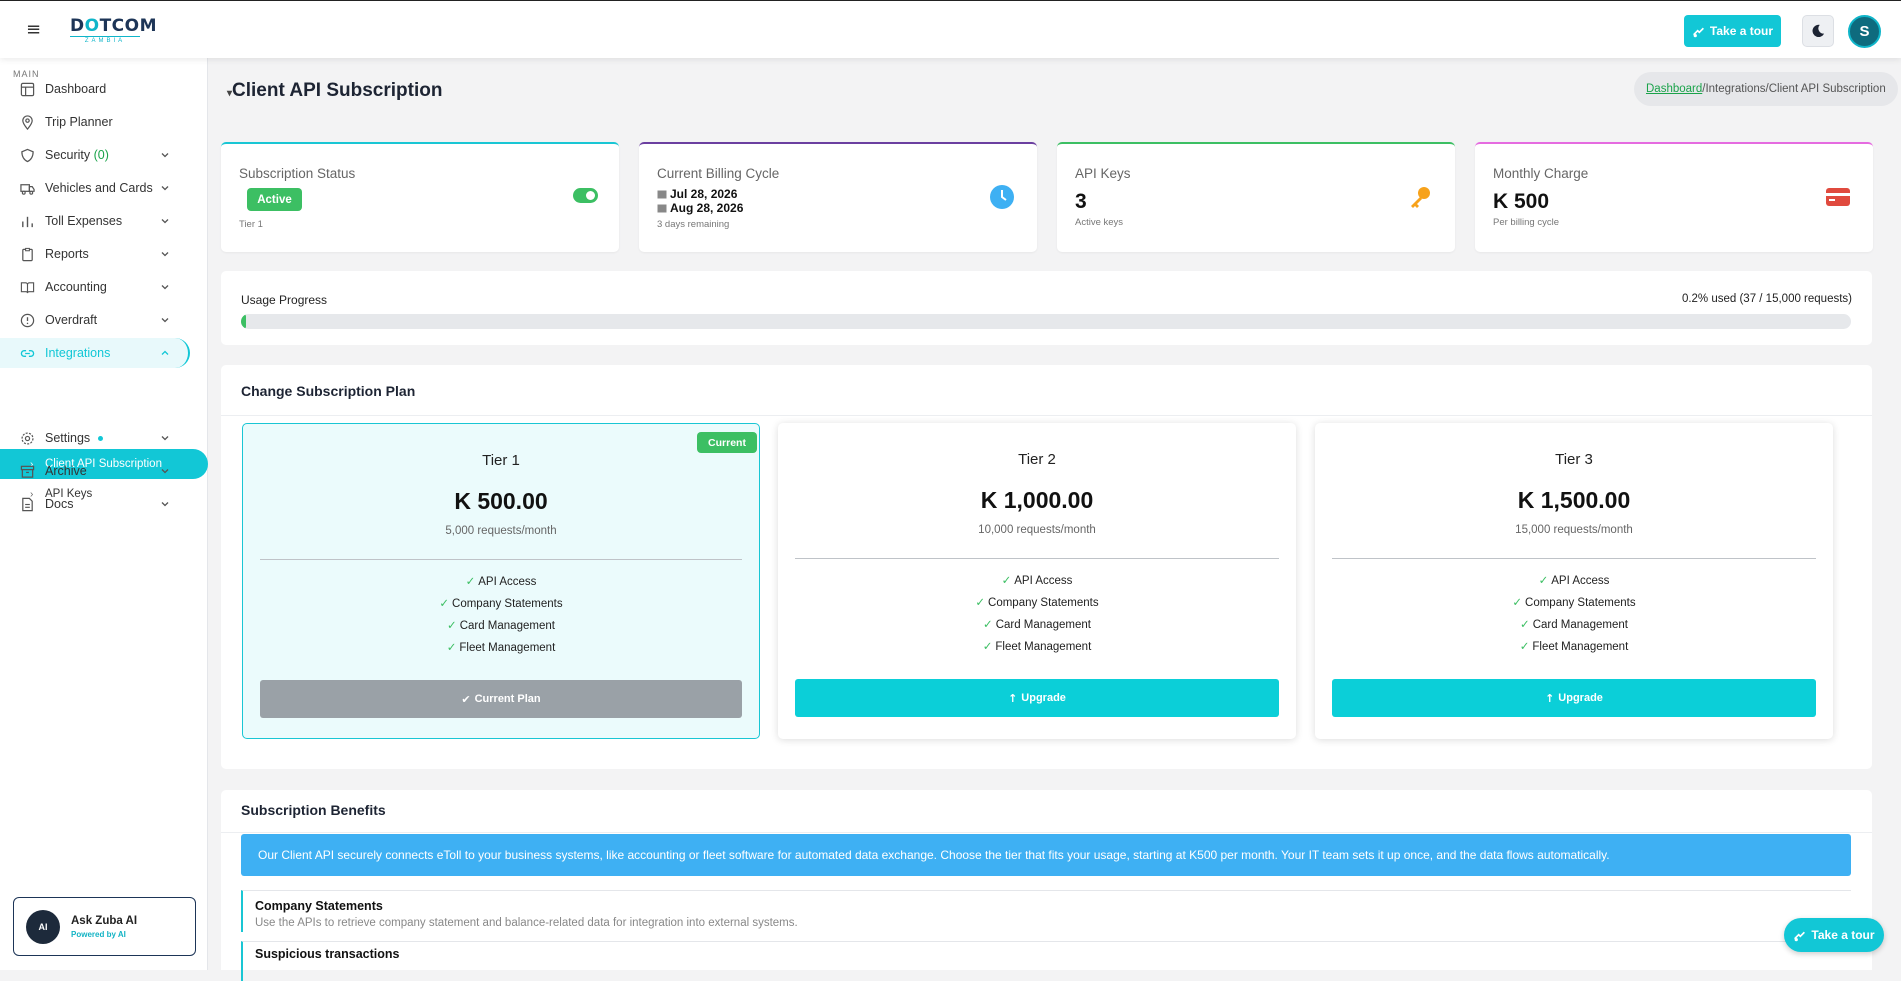 Image resolution: width=1901 pixels, height=981 pixels. What do you see at coordinates (466, 699) in the screenshot?
I see `check-icon: ✔` at bounding box center [466, 699].